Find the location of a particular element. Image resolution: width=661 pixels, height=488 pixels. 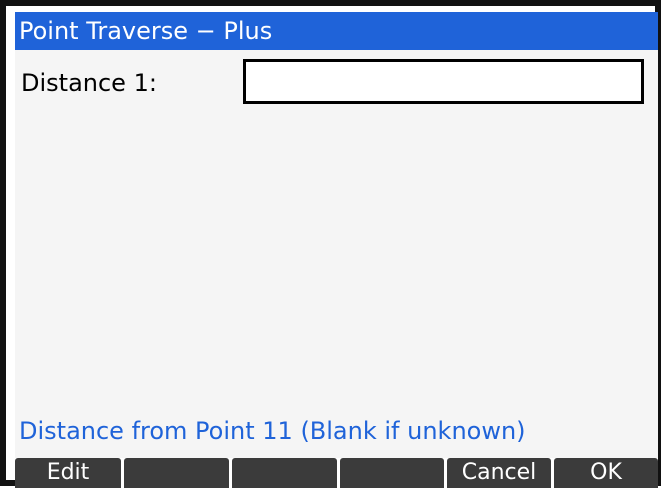

app-title: Point Traverse − Plus is located at coordinates (336, 31).